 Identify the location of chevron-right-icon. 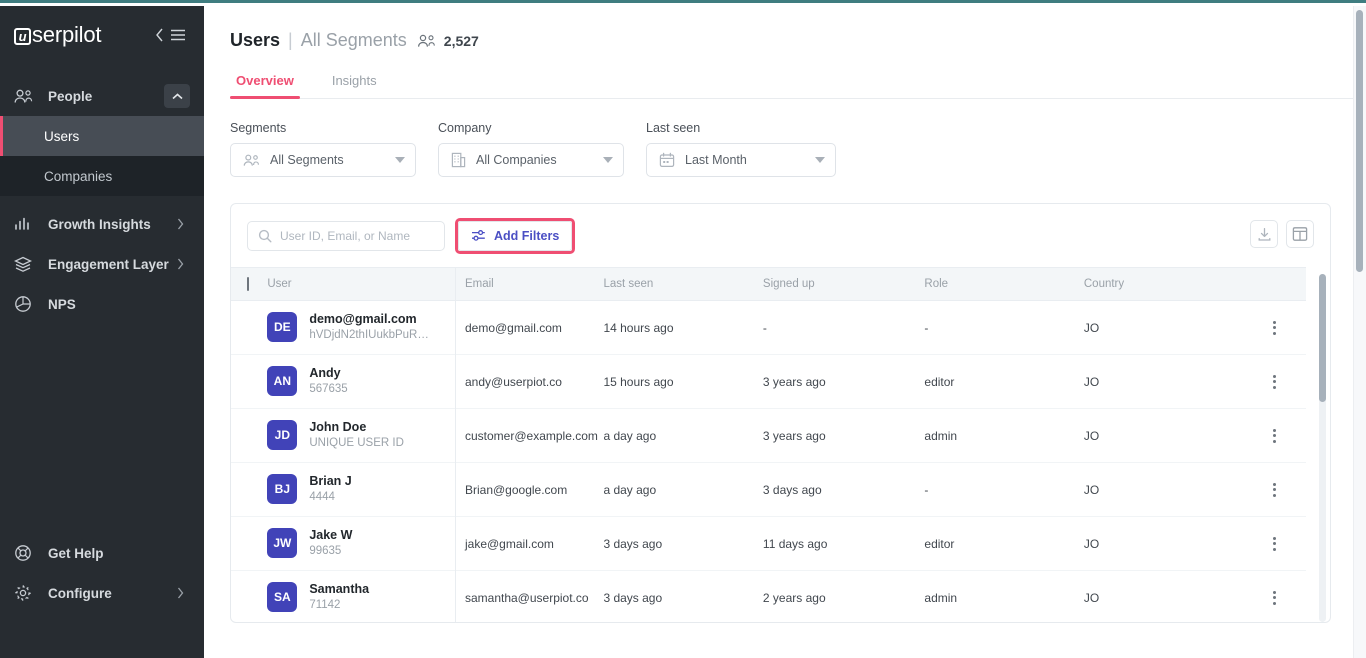
(180, 264).